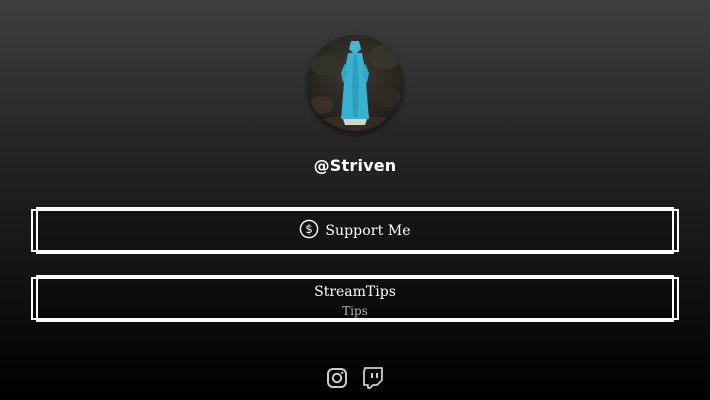  I want to click on dollar-circle-icon: $, so click(309, 229).